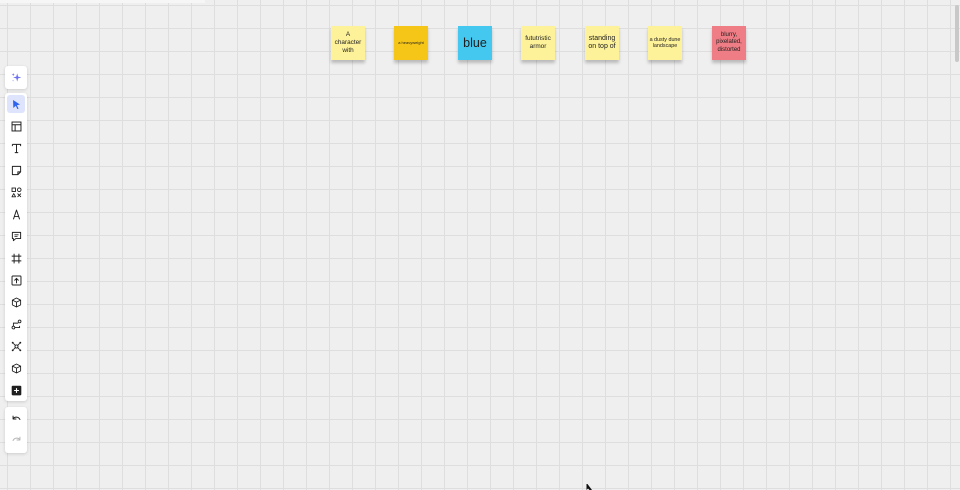 The image size is (960, 490). I want to click on upload-tool, so click(16, 280).